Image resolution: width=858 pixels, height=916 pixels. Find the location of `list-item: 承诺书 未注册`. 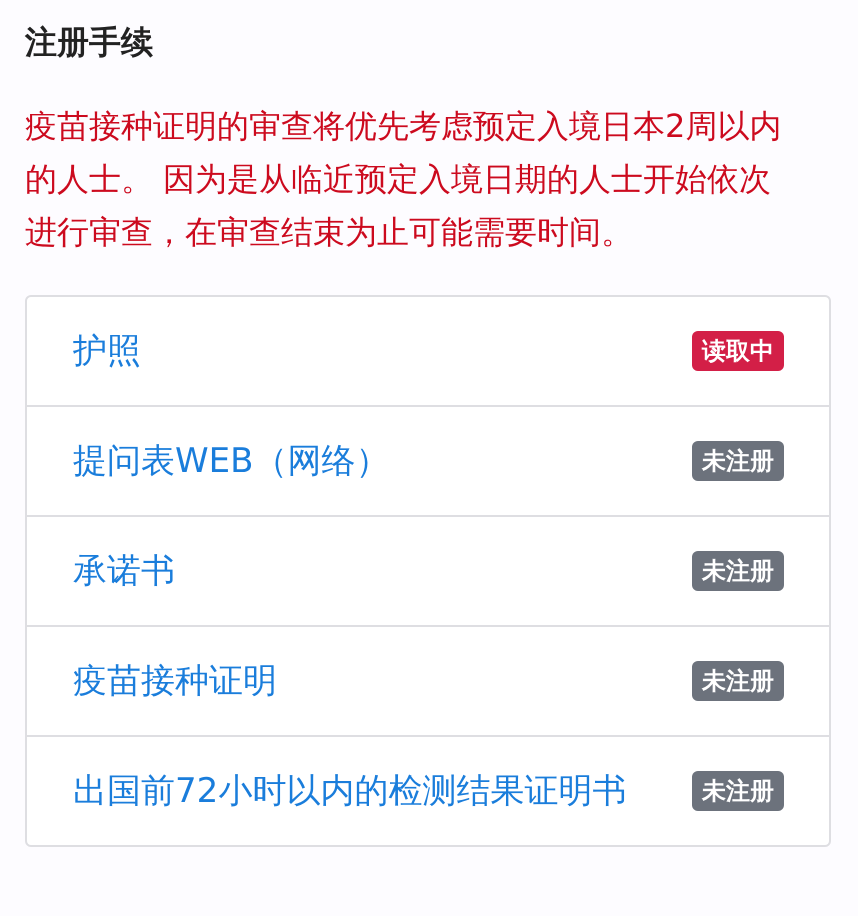

list-item: 承诺书 未注册 is located at coordinates (428, 570).